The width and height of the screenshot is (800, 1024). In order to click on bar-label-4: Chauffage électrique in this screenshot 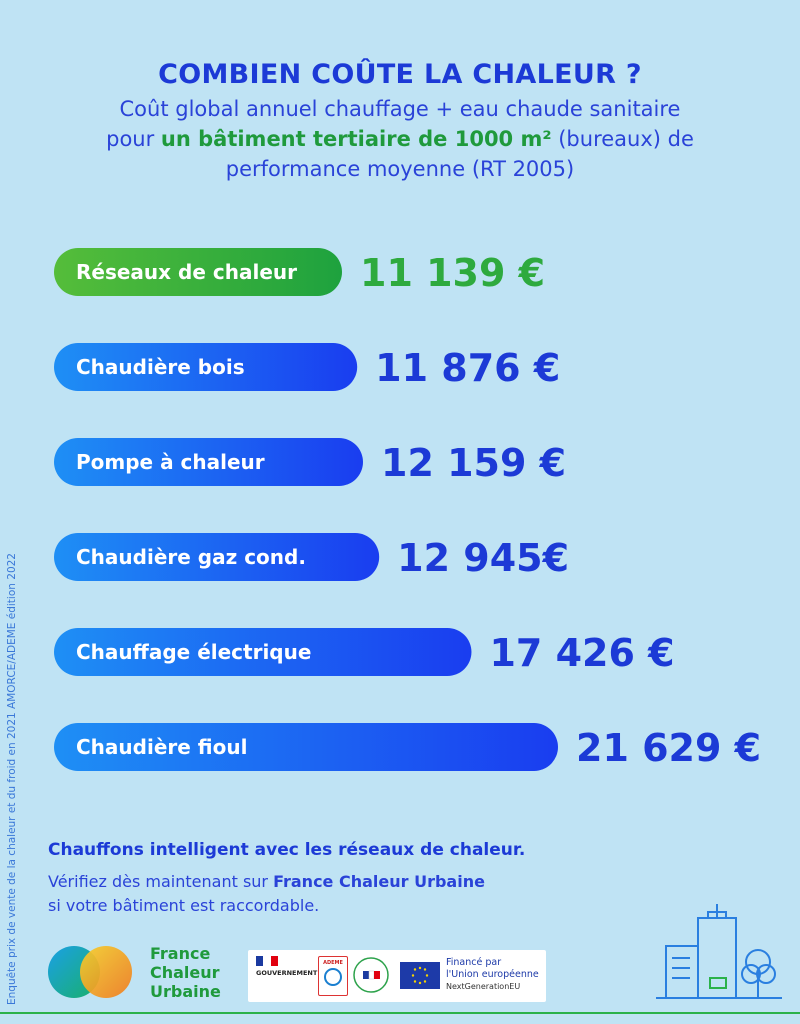, I will do `click(193, 652)`.